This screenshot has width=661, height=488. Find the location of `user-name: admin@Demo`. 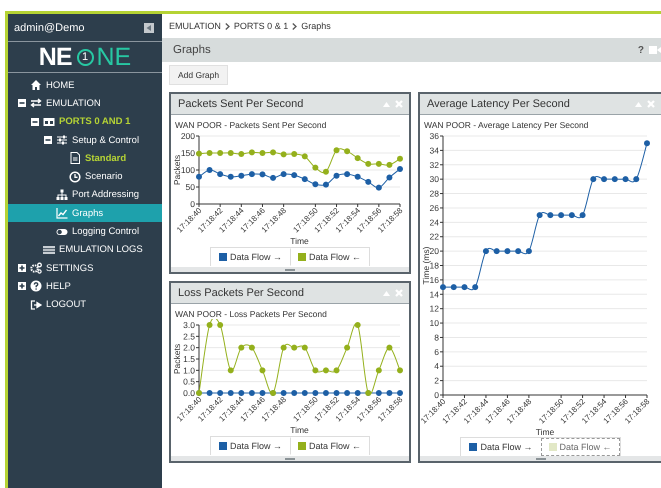

user-name: admin@Demo is located at coordinates (49, 28).